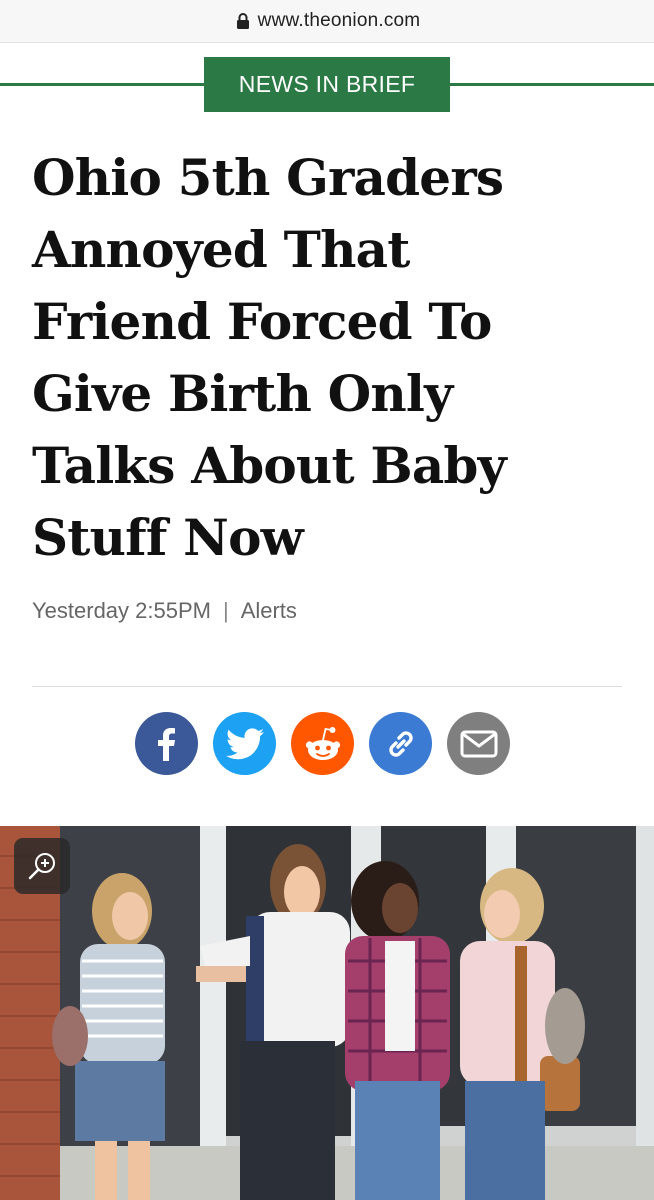  Describe the element at coordinates (168, 537) in the screenshot. I see `headline-line: Stuff Now` at that location.